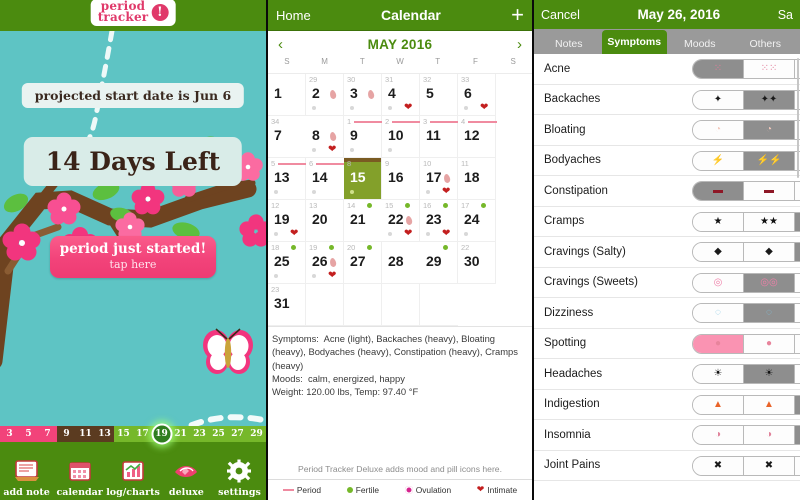 The width and height of the screenshot is (800, 500). I want to click on severity-segmented-control: ▲ ▲ ▲, so click(746, 404).